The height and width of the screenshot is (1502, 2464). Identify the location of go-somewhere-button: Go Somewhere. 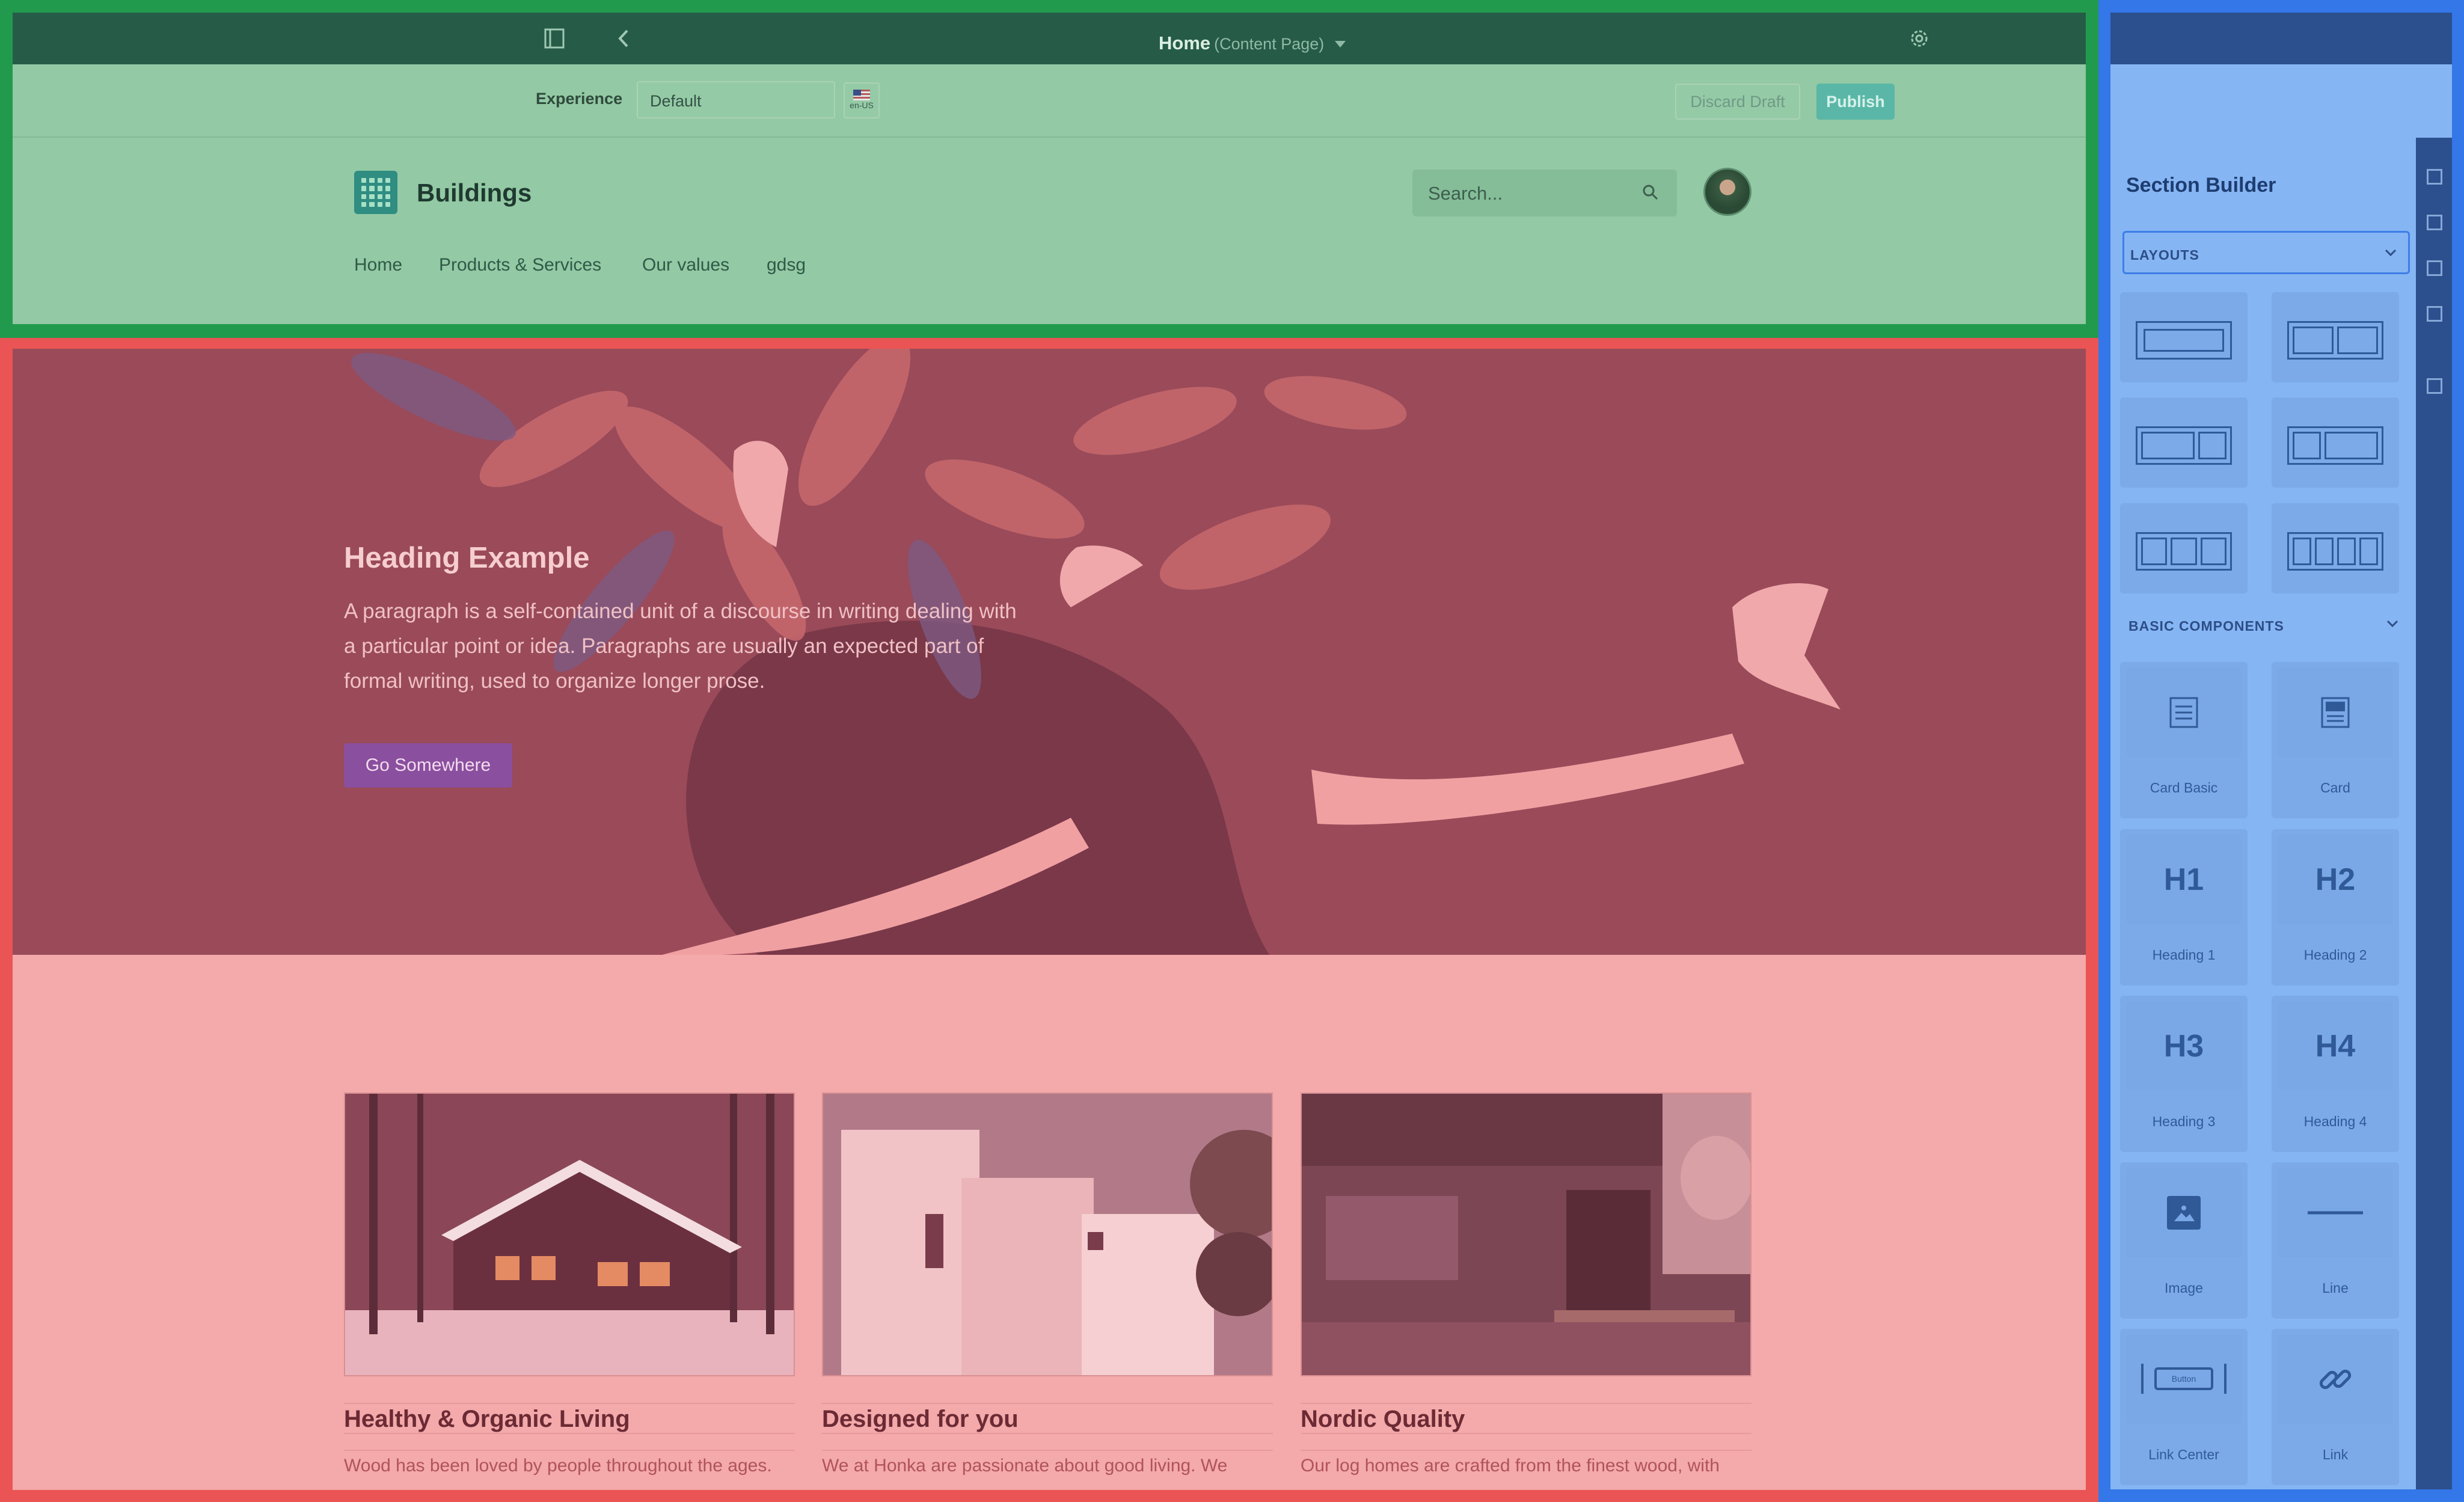
(428, 765).